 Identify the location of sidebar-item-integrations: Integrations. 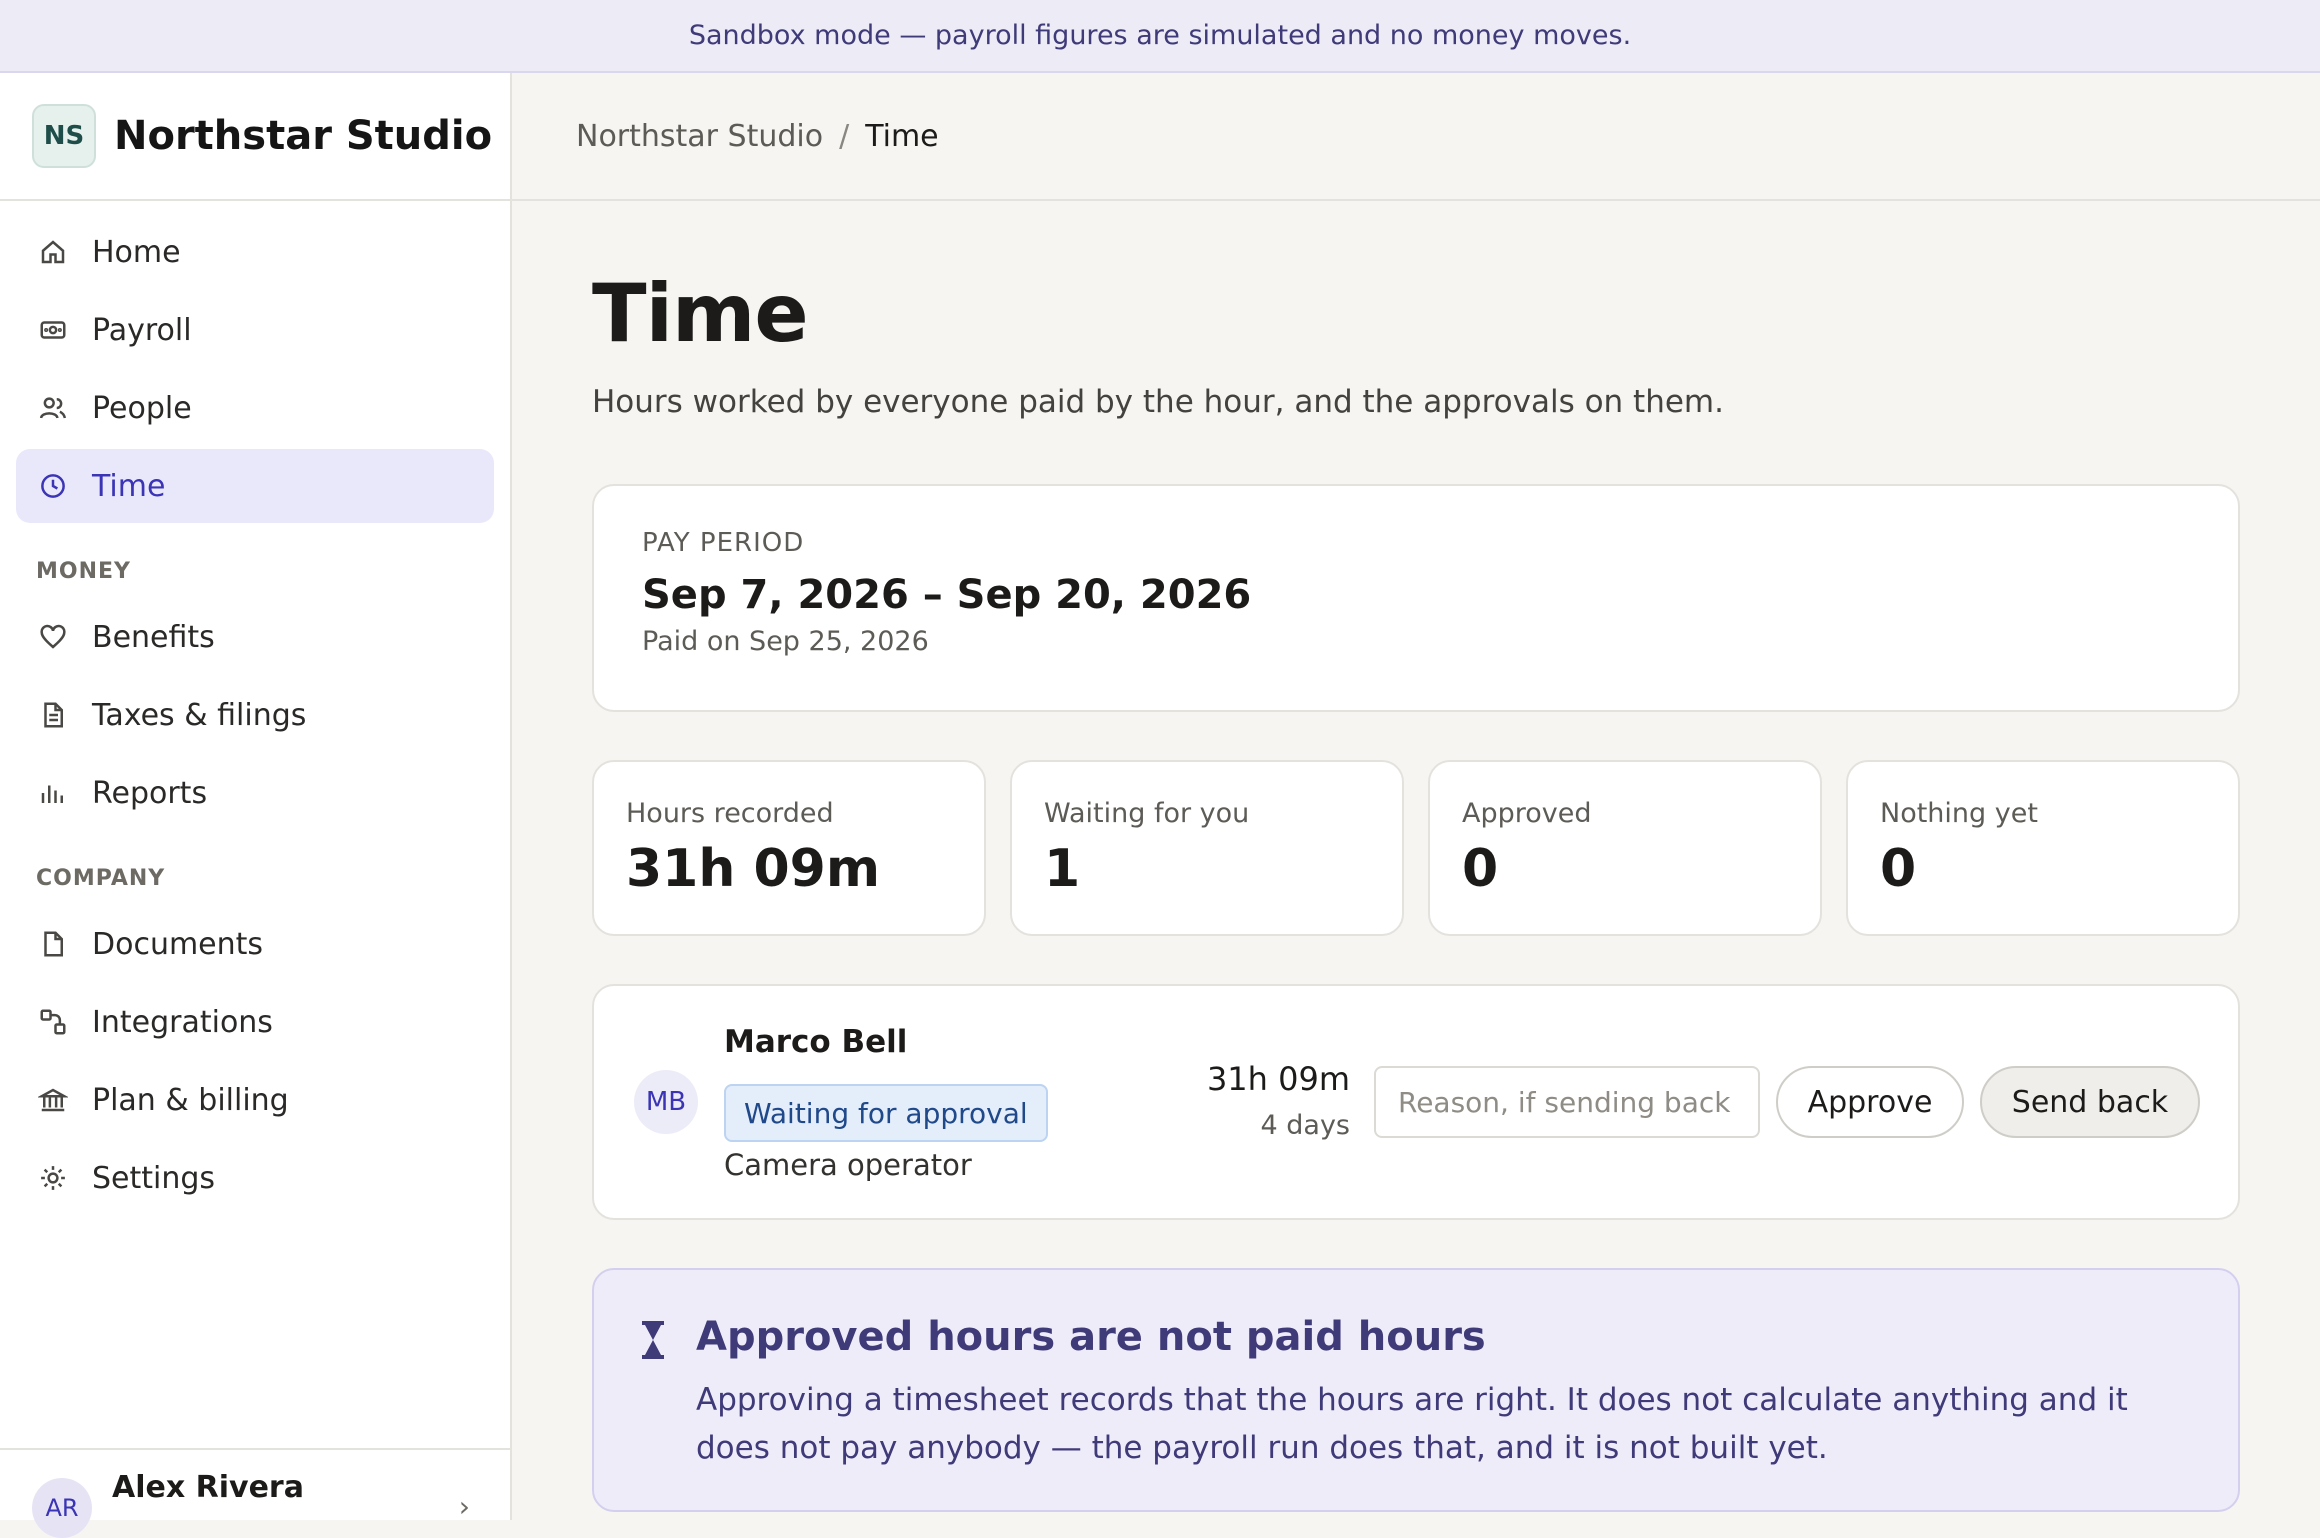
(255, 1022).